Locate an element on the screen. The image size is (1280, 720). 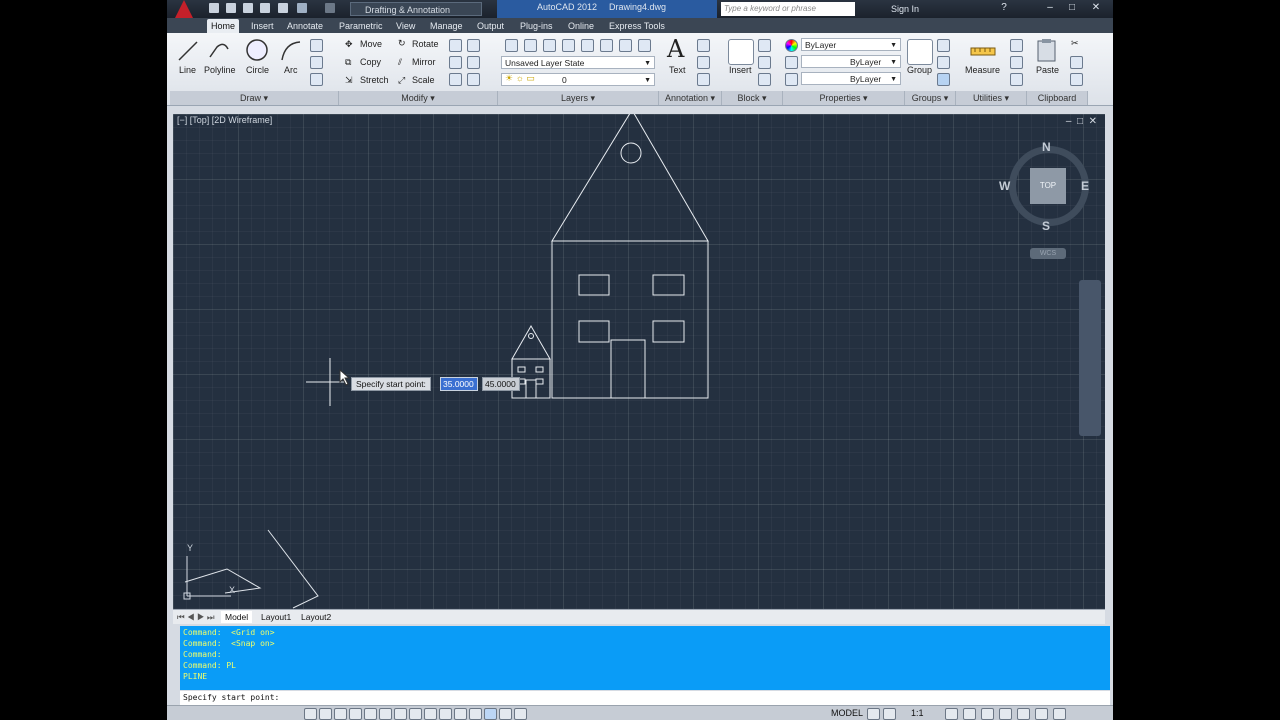
object-snap-tracking-icon is located at coordinates (400, 714).